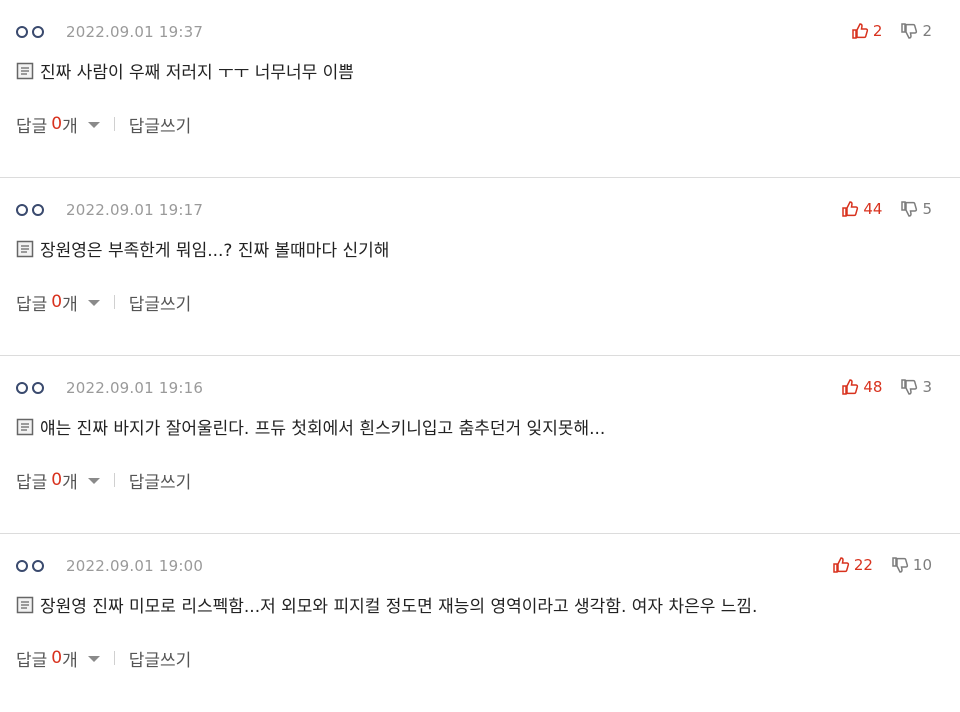  I want to click on dislike-count: 5, so click(927, 209).